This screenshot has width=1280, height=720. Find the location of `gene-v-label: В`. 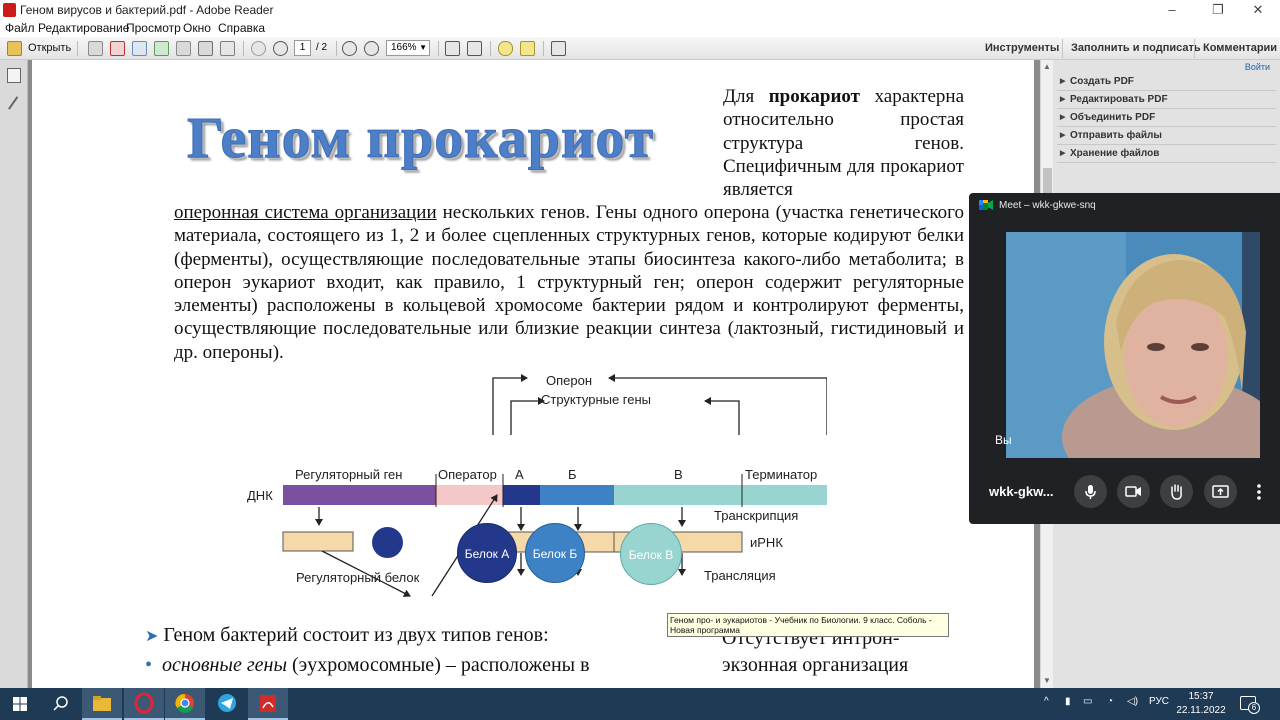

gene-v-label: В is located at coordinates (678, 474).